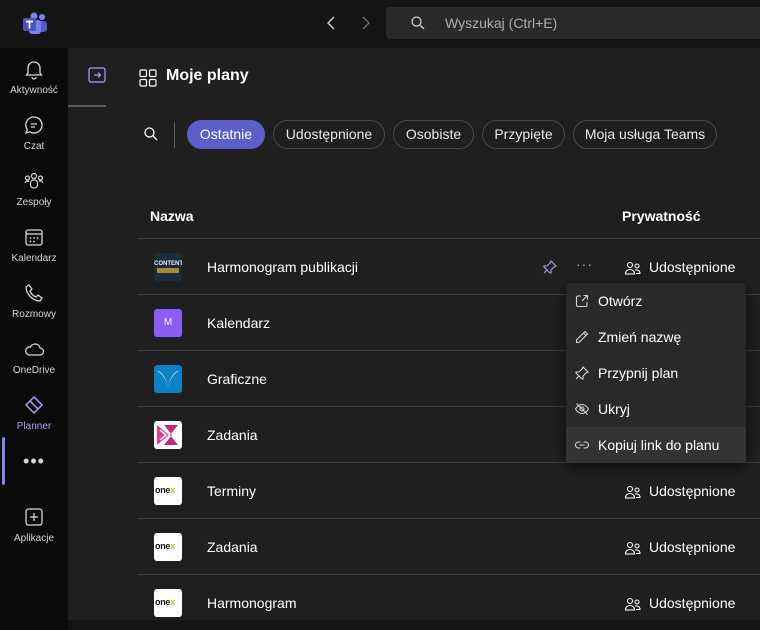 This screenshot has width=760, height=630. Describe the element at coordinates (34, 426) in the screenshot. I see `rail-label: Planner` at that location.